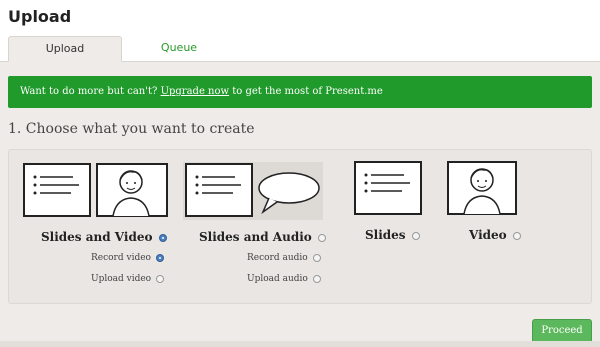 The width and height of the screenshot is (600, 347). I want to click on radio-record-video, so click(159, 257).